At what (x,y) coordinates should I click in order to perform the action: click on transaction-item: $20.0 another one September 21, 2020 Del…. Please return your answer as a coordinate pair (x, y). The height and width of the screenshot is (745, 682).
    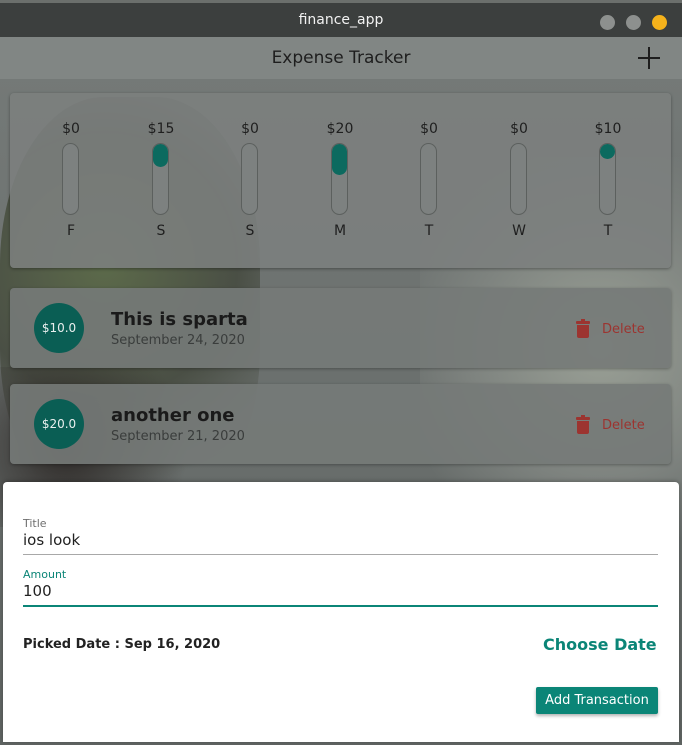
    Looking at the image, I should click on (340, 424).